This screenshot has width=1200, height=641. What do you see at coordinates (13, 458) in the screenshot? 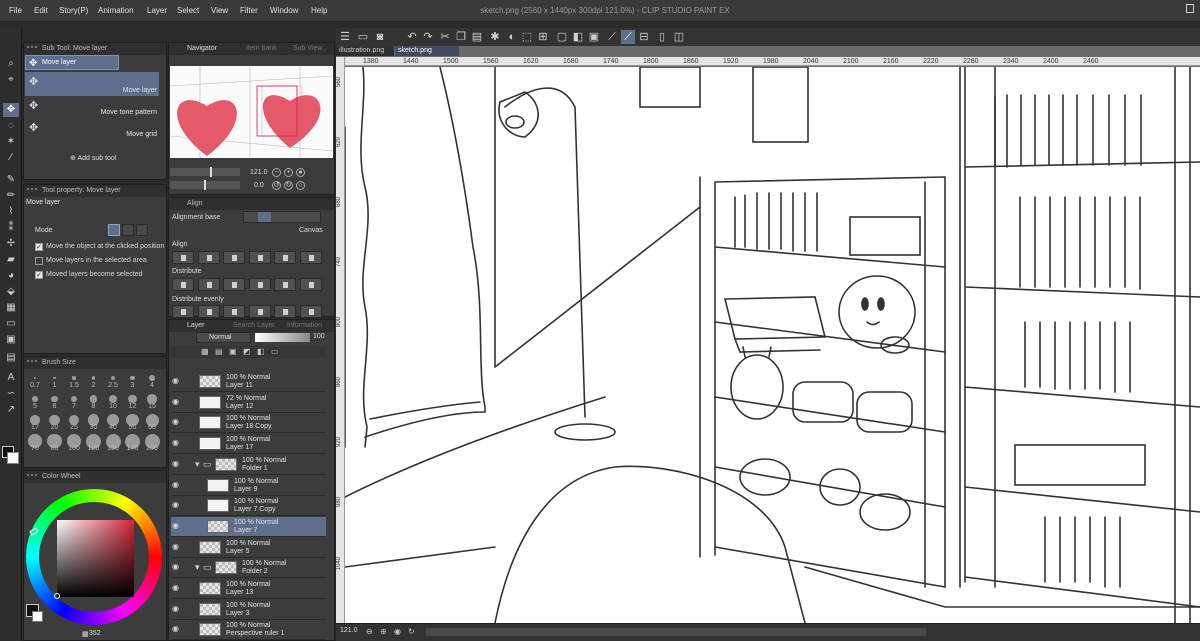
I see `sub-color-swatch` at bounding box center [13, 458].